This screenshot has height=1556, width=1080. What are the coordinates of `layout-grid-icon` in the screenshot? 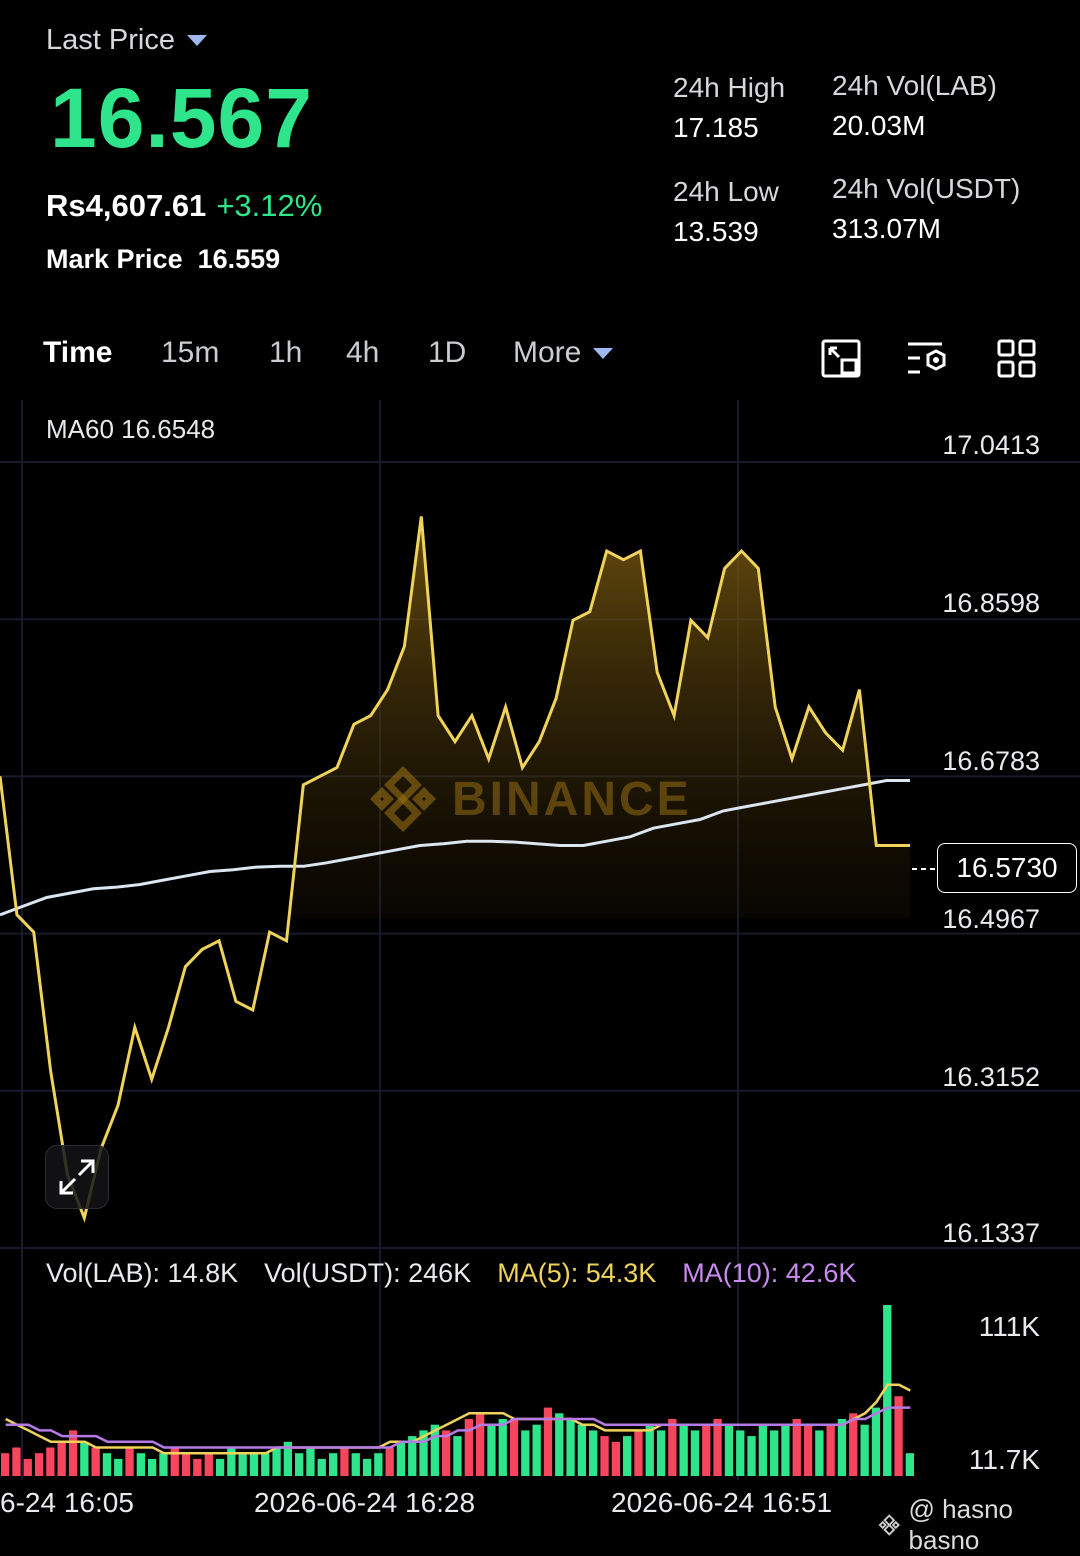 It's located at (1017, 359).